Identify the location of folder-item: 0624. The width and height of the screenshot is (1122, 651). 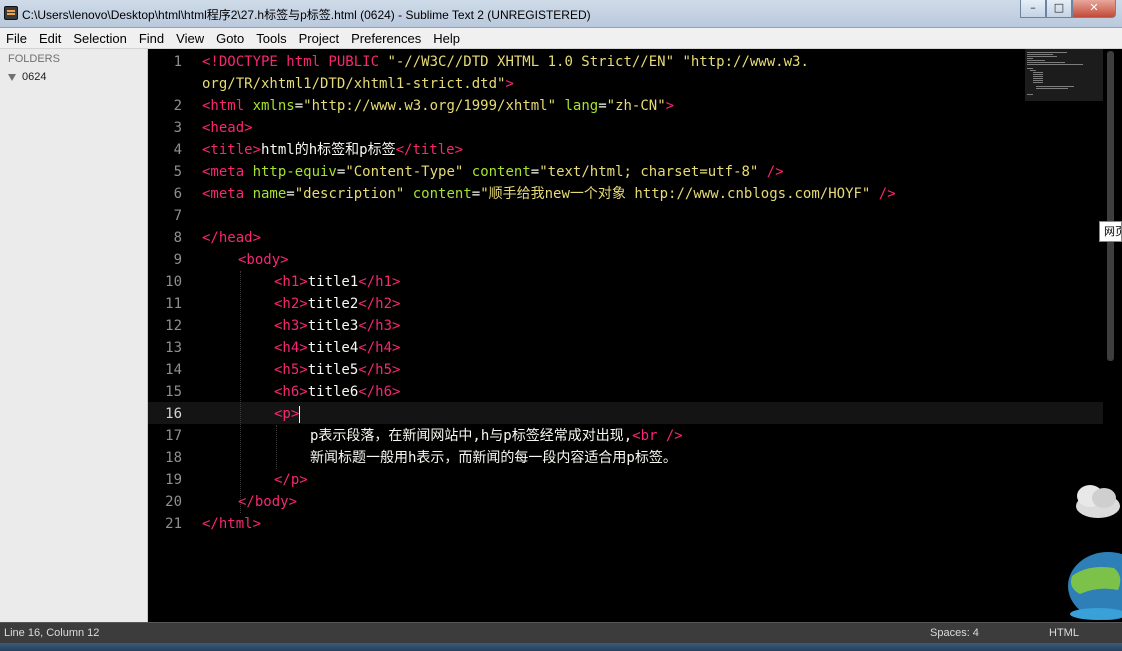
(27, 77).